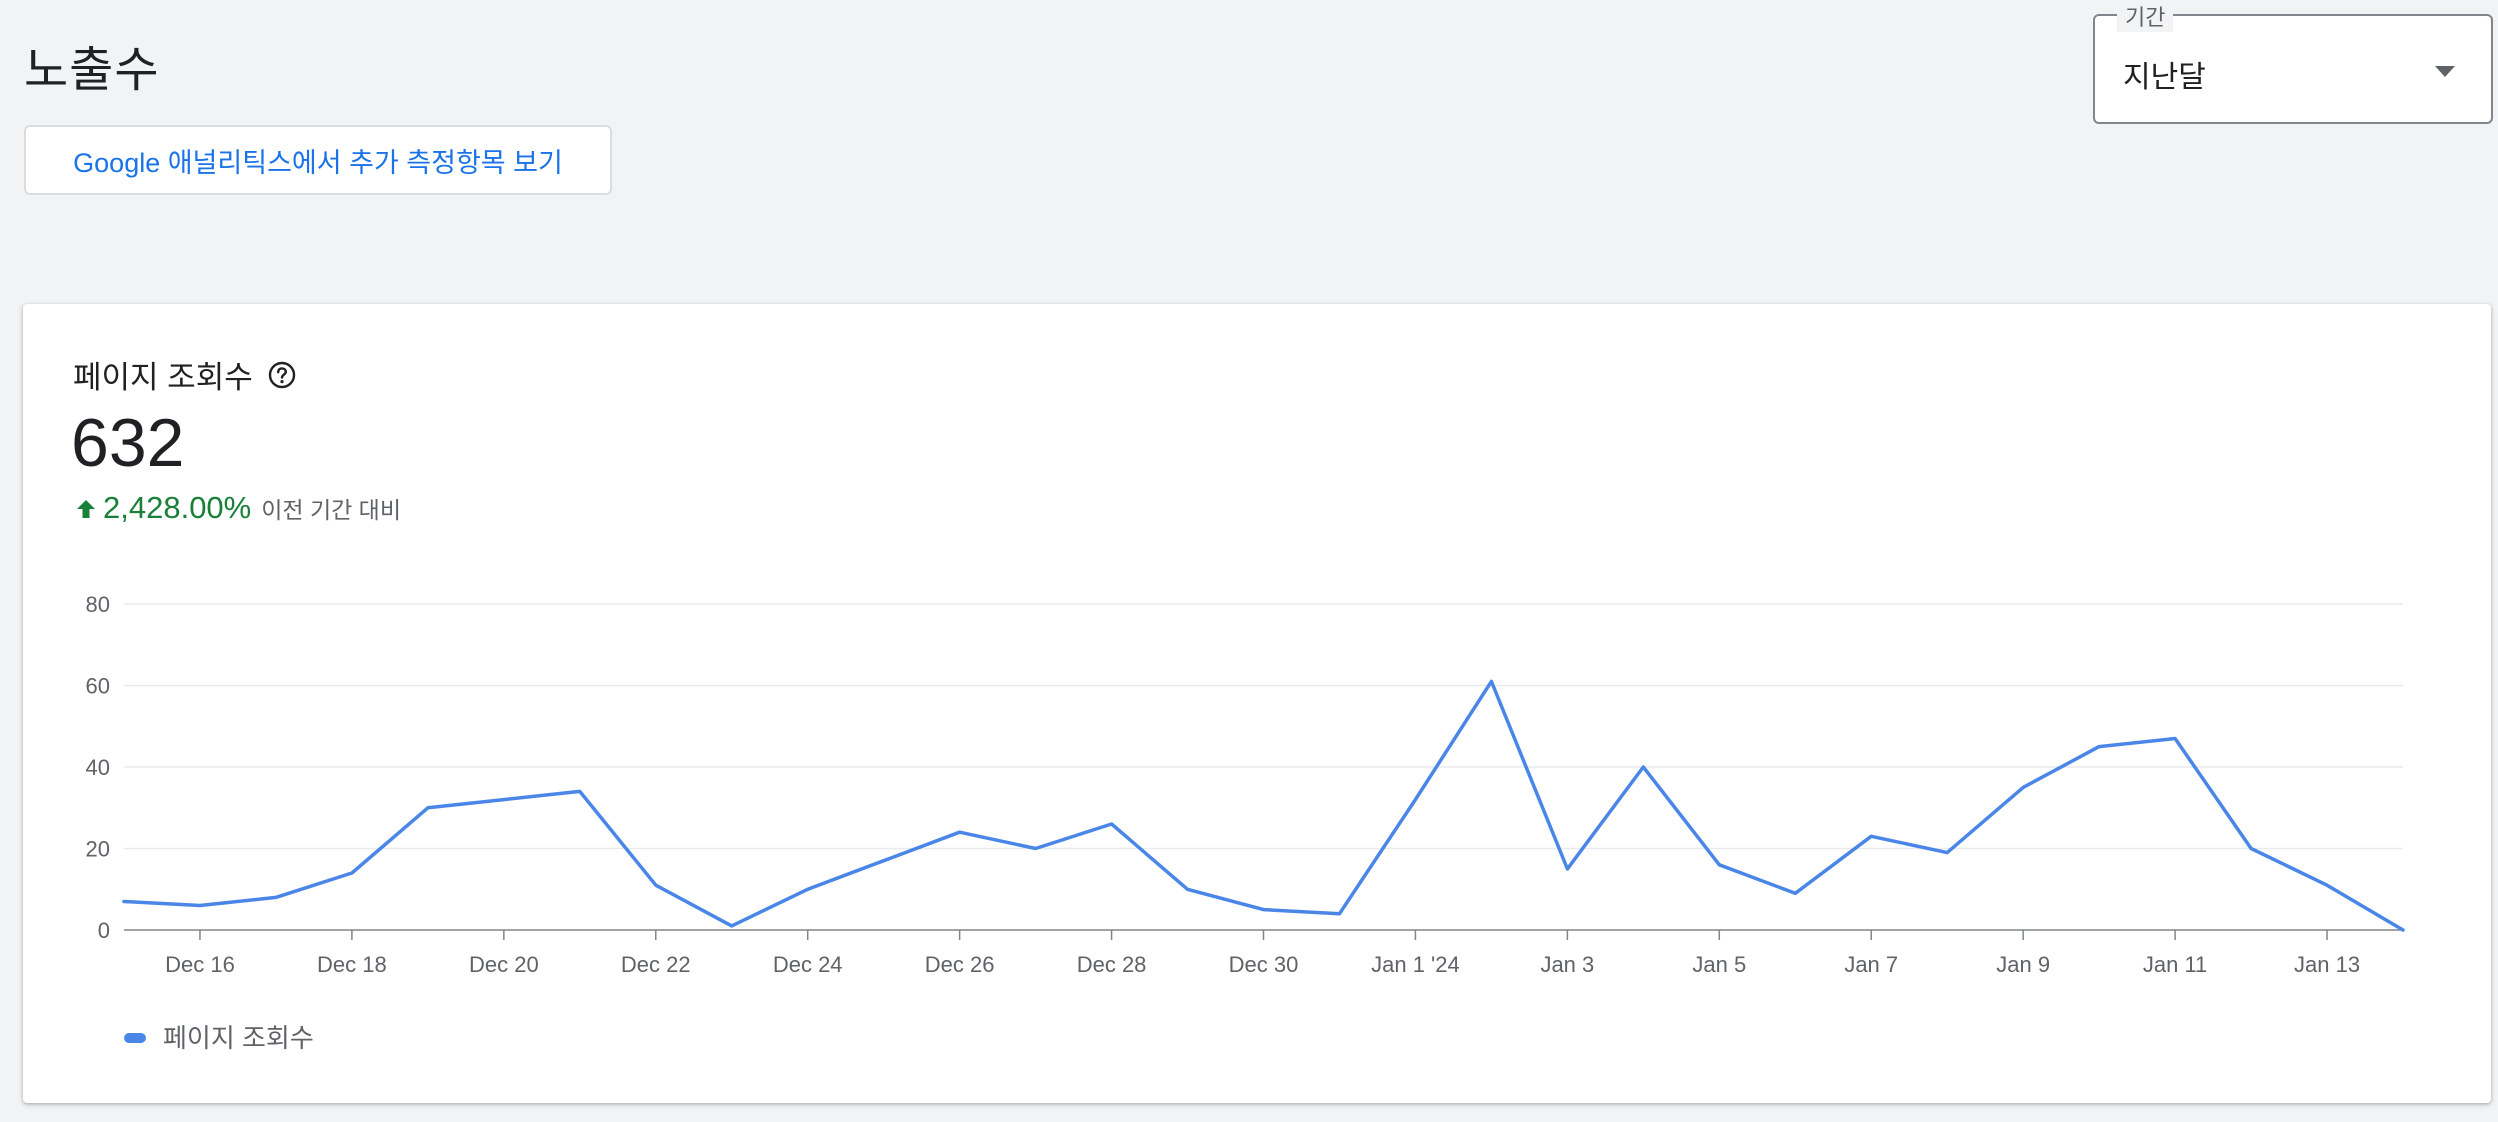  I want to click on ga-button-label: Google 애널리틱스에서 추가 측정항목 보기, so click(318, 162).